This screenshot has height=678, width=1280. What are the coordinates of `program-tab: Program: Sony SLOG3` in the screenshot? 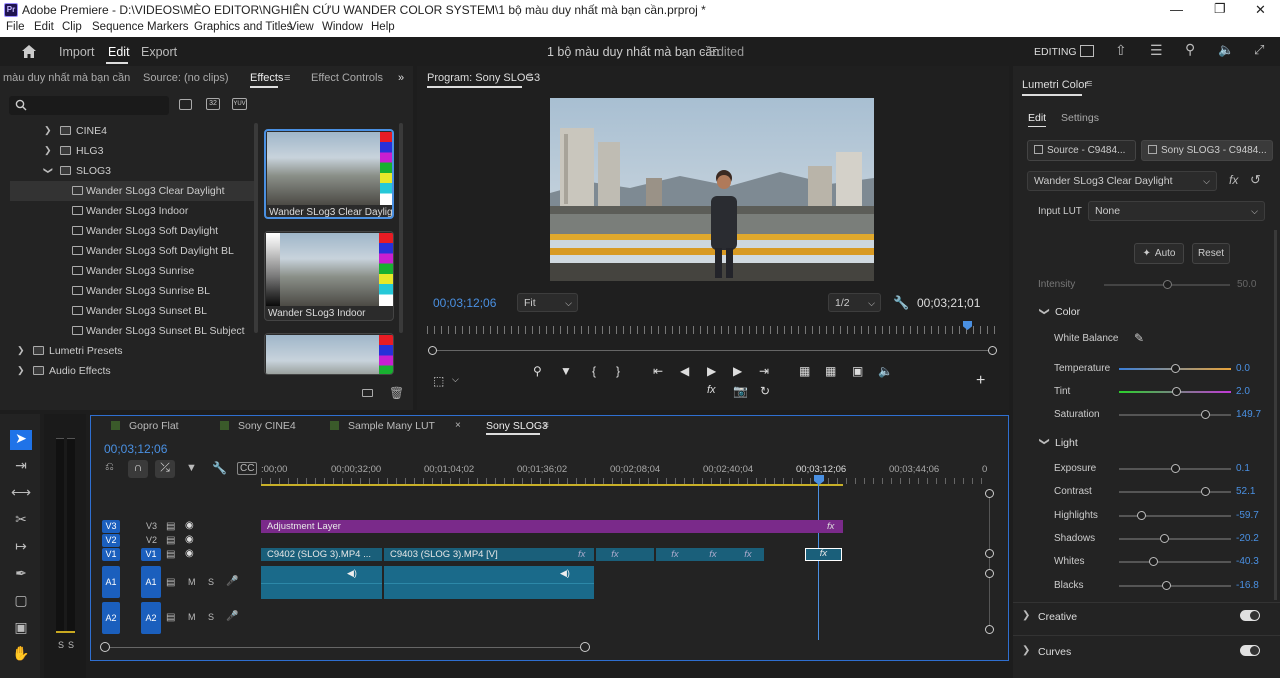 It's located at (483, 78).